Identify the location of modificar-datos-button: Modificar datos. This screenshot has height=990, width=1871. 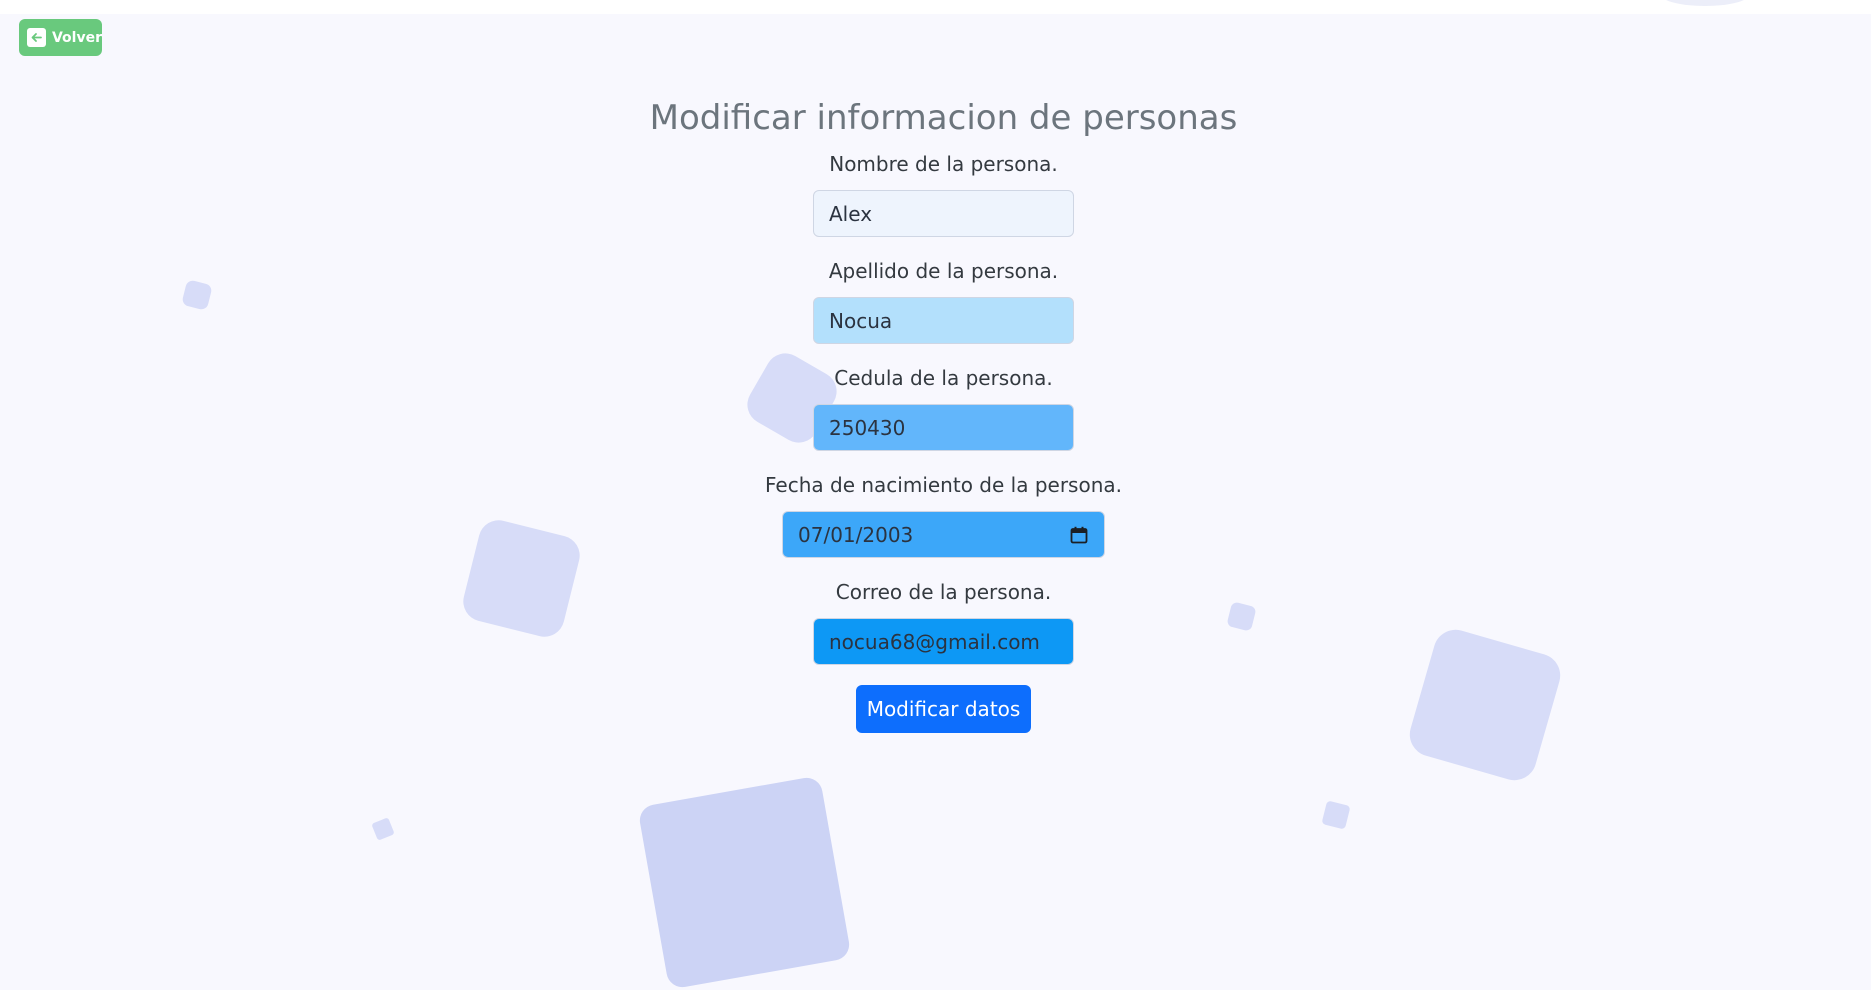
(943, 709).